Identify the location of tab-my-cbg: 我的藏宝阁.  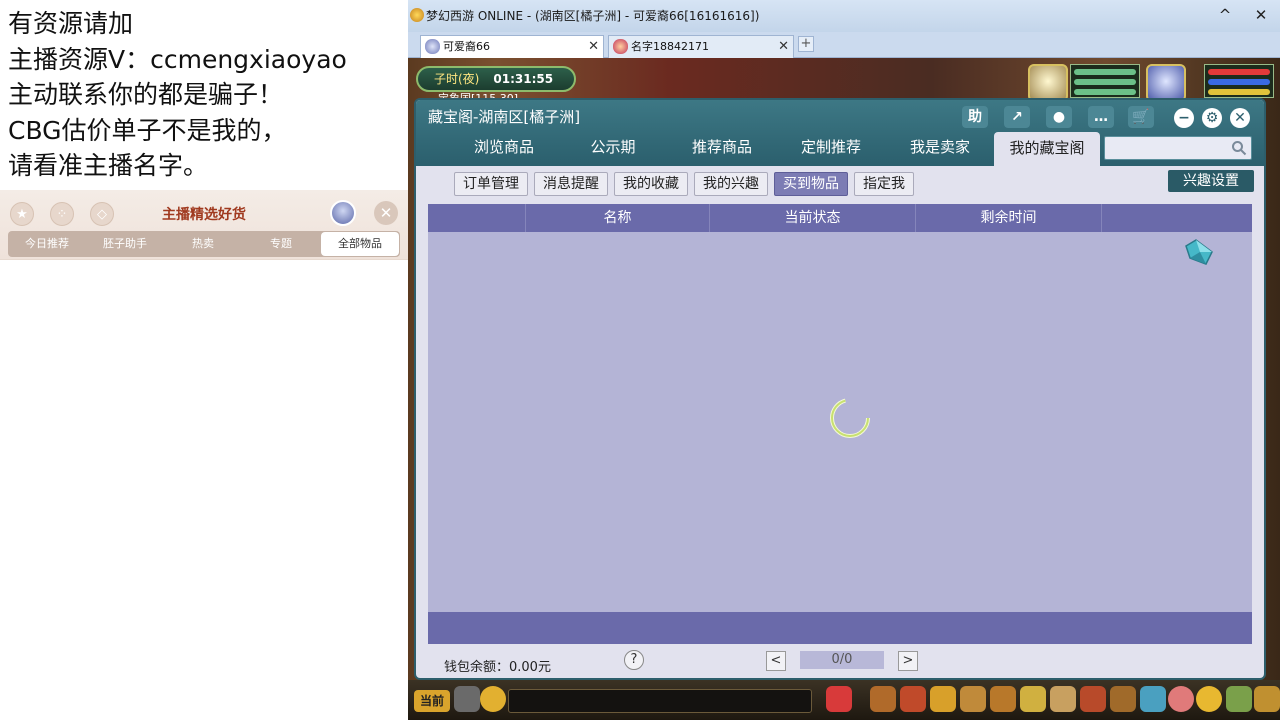
(1047, 149).